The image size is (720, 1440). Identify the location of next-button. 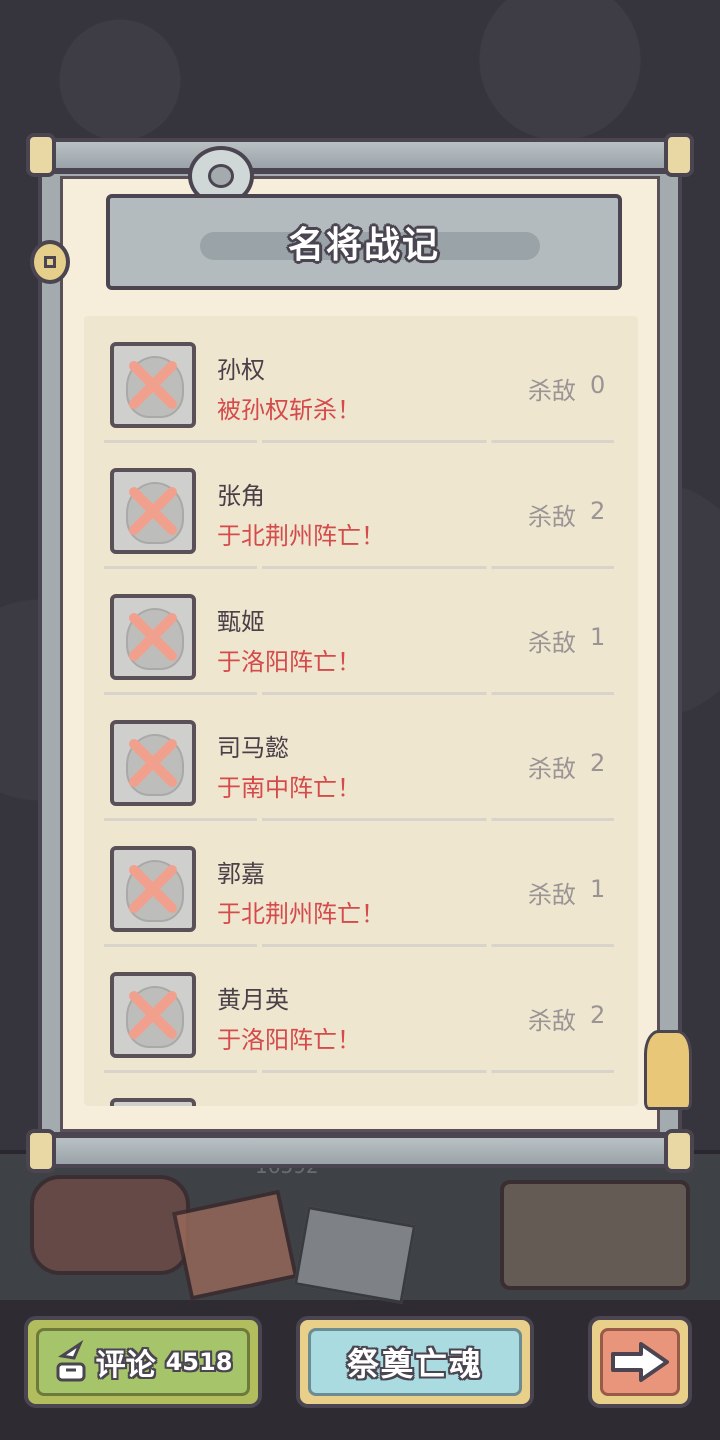
(640, 1362).